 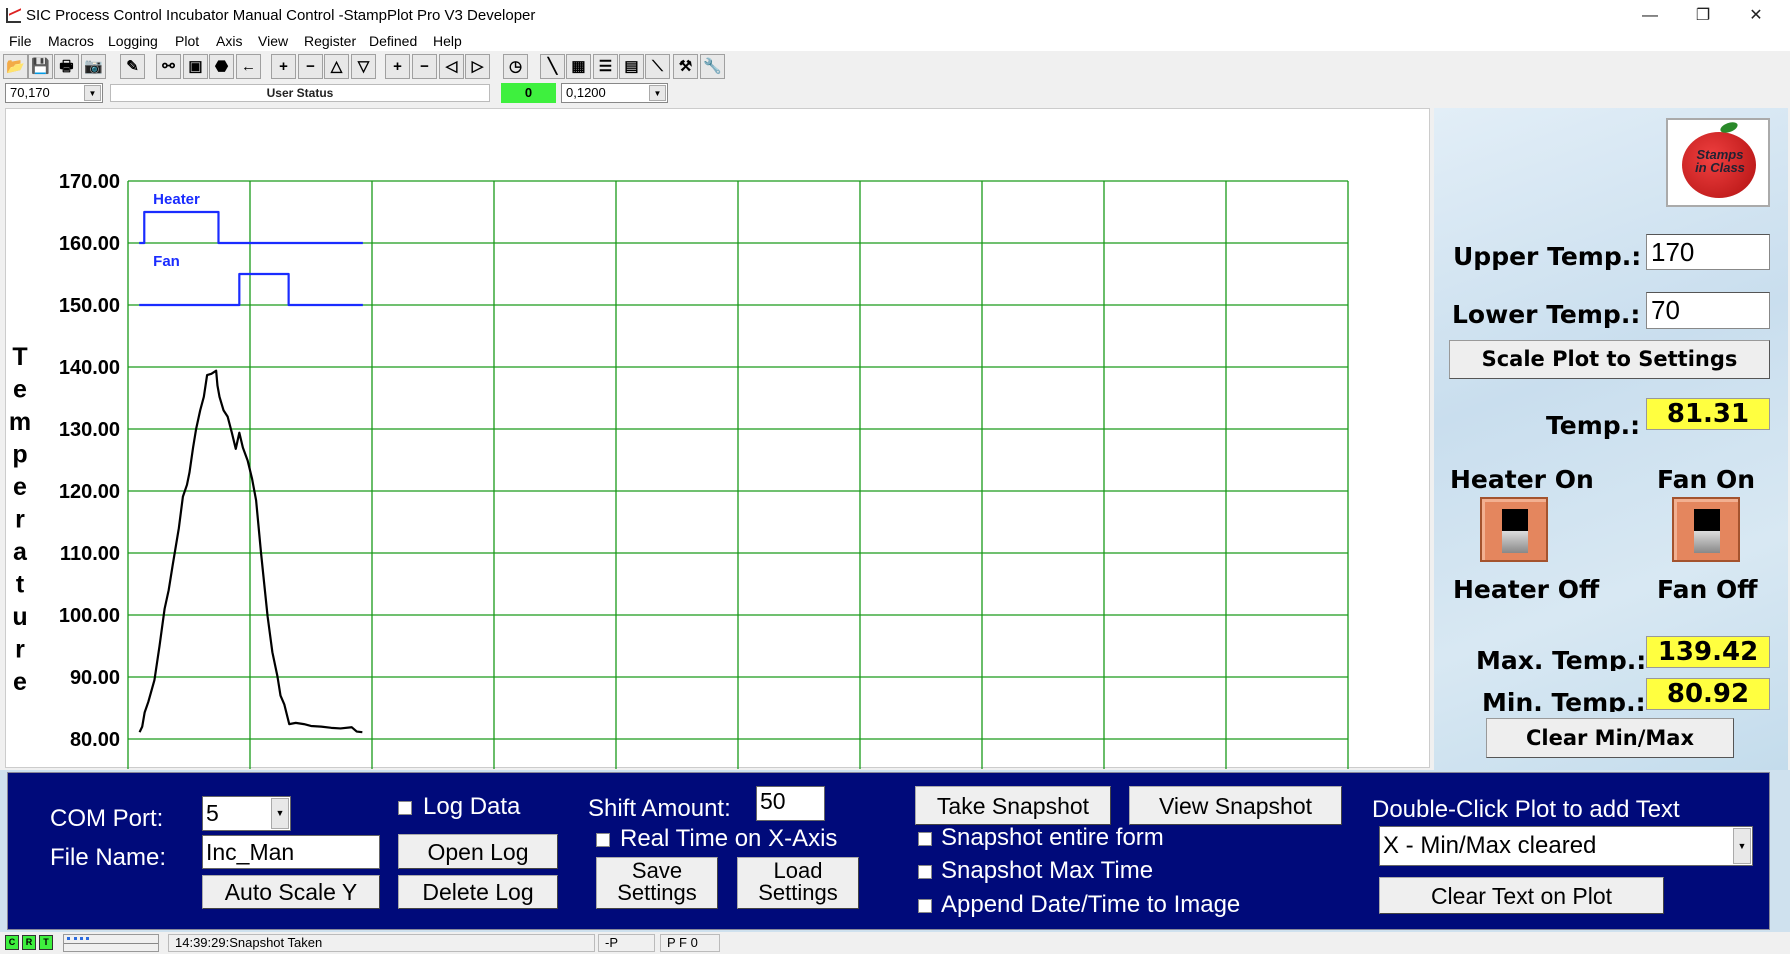 What do you see at coordinates (631, 66) in the screenshot?
I see `memory-button: ▤` at bounding box center [631, 66].